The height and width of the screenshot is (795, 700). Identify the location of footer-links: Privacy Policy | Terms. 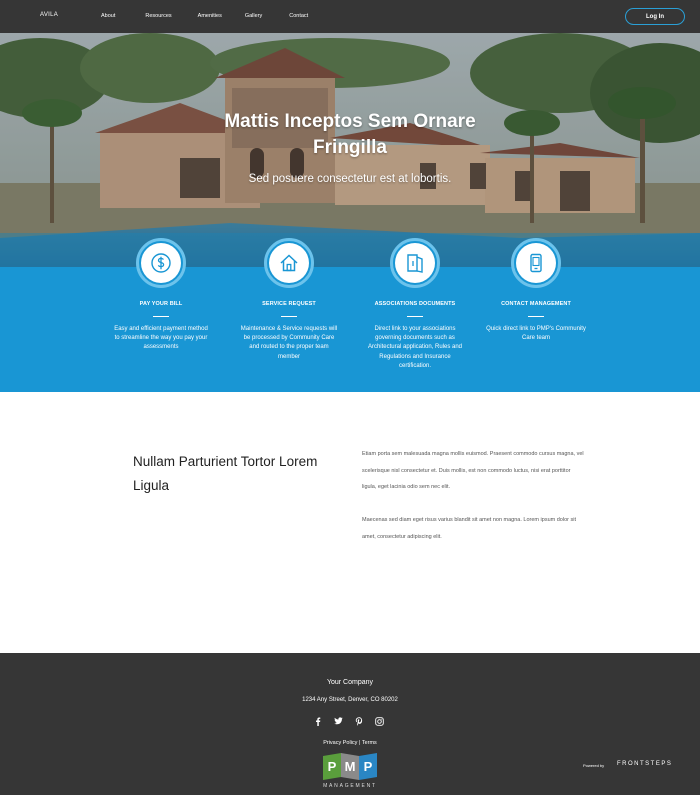
(350, 743).